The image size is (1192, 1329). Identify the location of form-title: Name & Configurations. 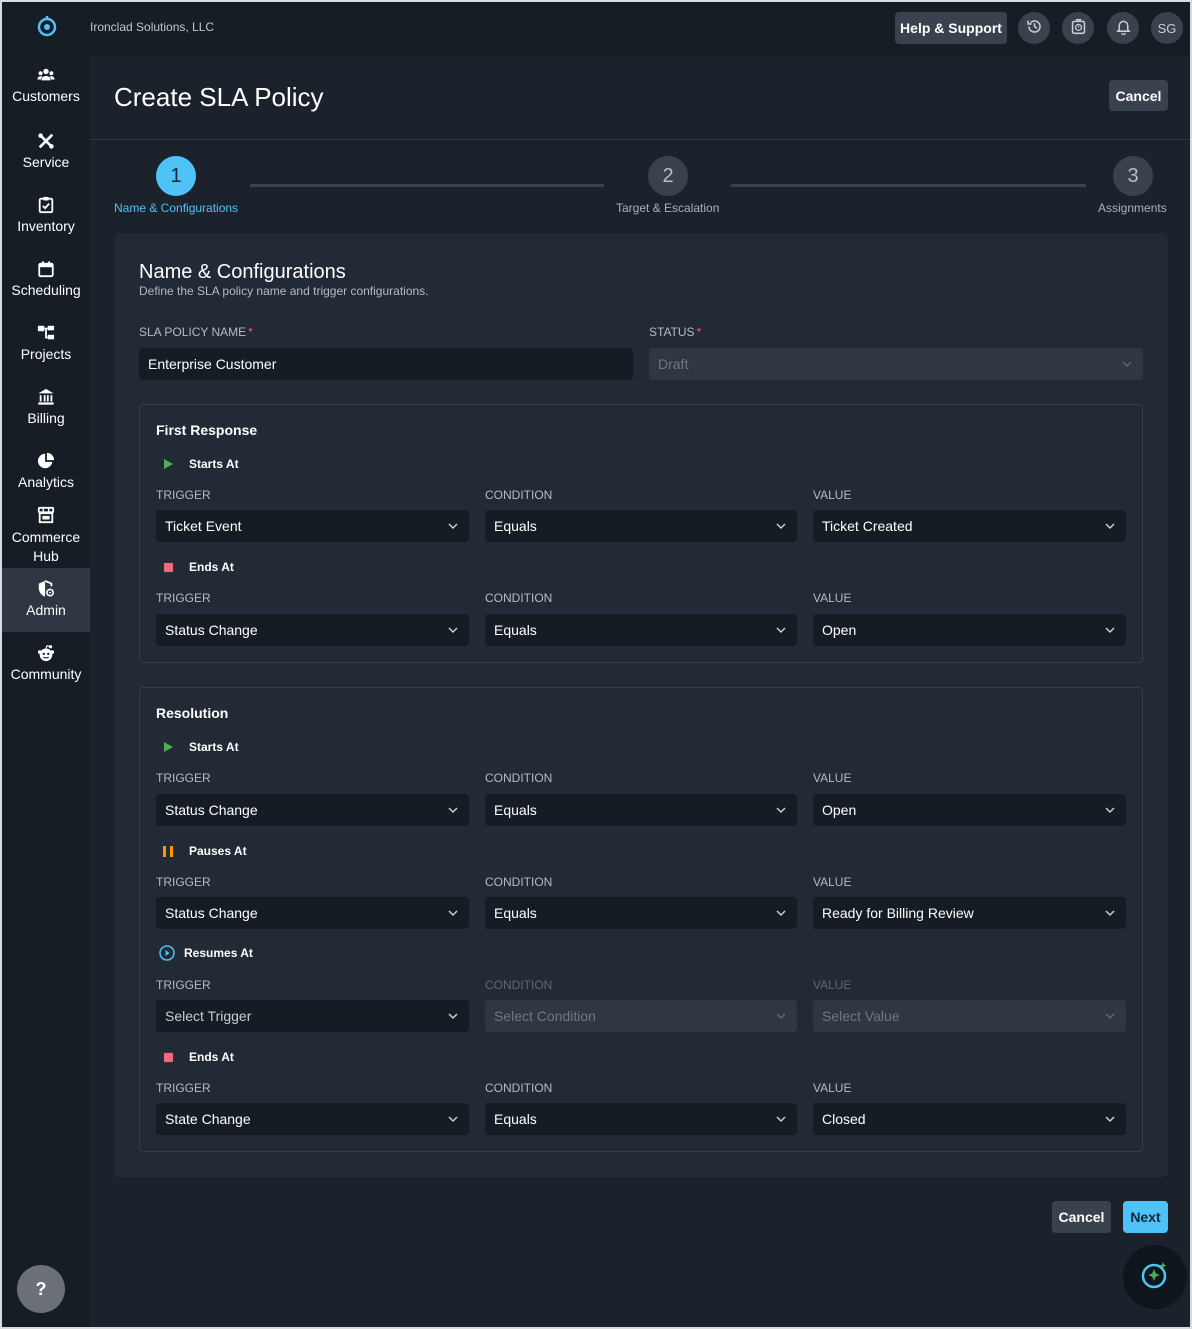
(242, 272).